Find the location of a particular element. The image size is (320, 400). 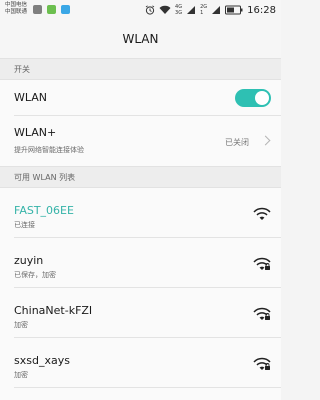

carrier-info: 中国电信 中国联通 is located at coordinates (16, 9).